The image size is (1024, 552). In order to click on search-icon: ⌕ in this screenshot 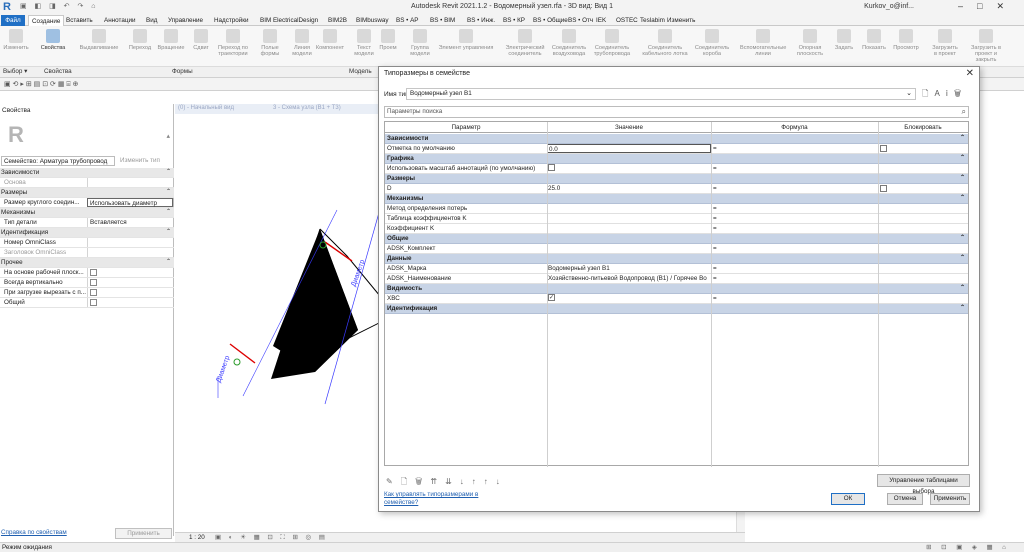, I will do `click(964, 112)`.